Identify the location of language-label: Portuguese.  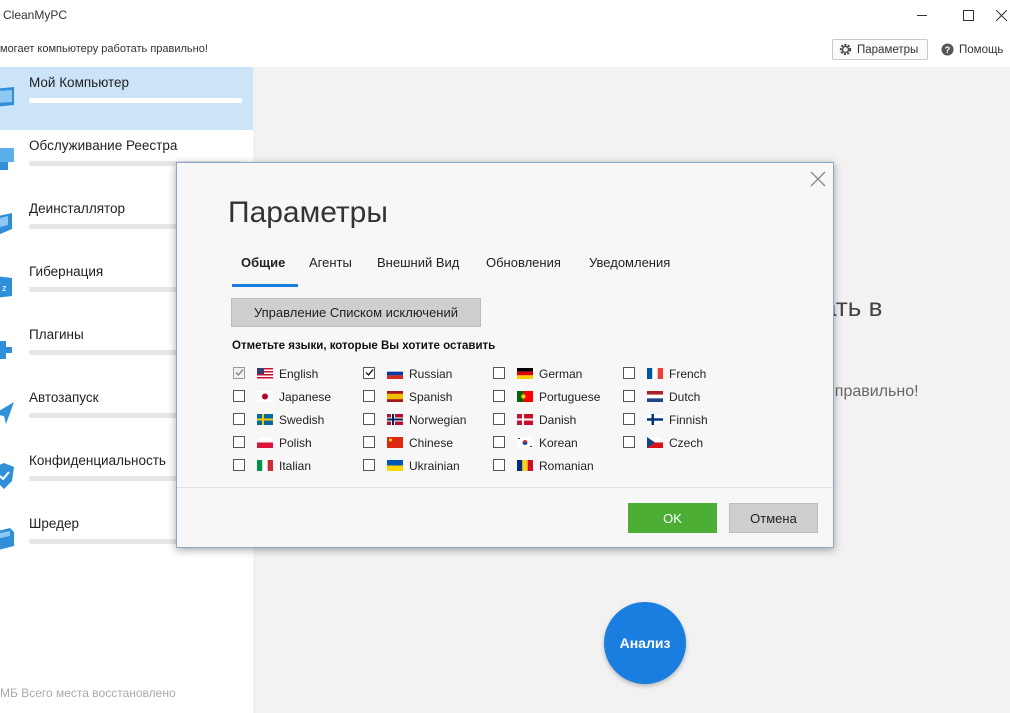
(570, 397).